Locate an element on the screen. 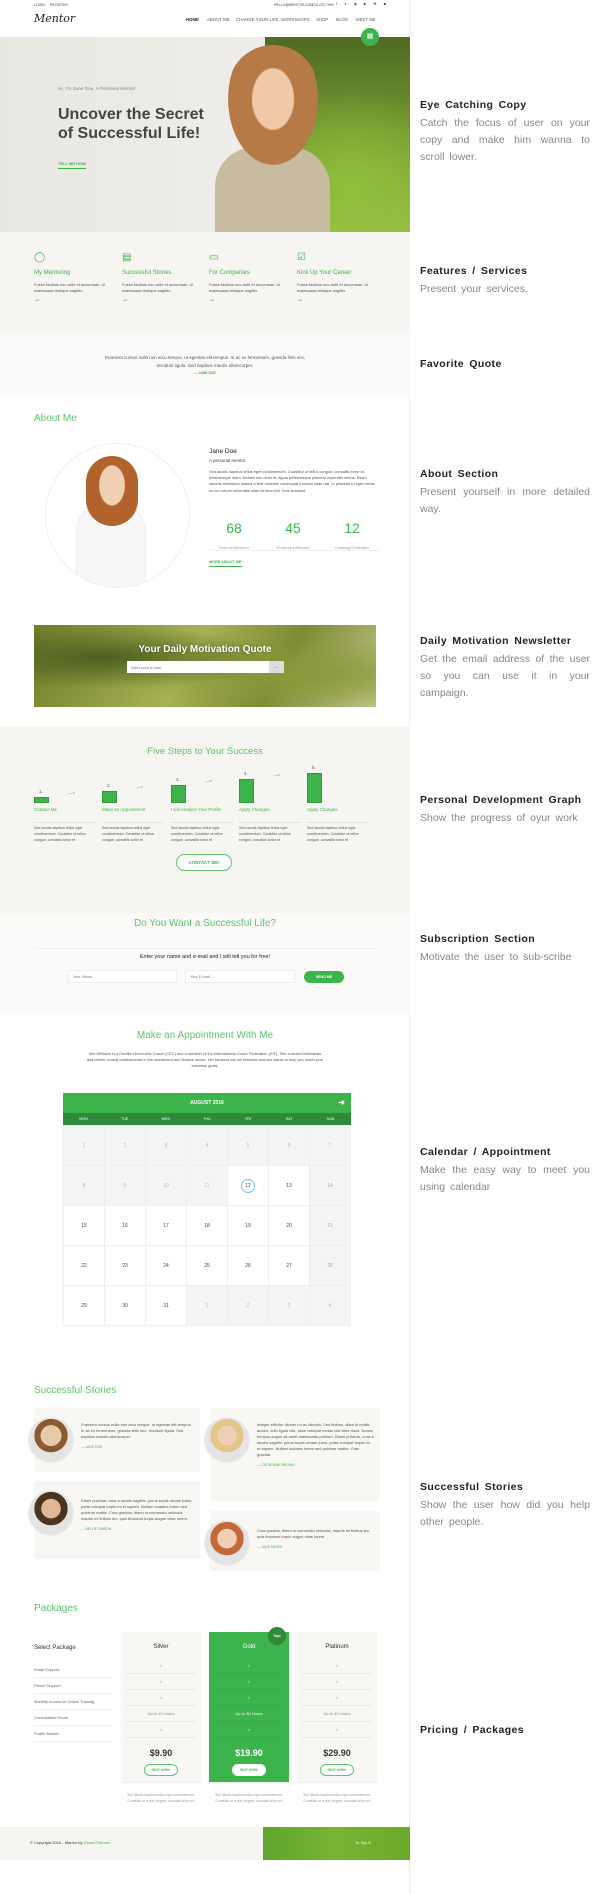 The image size is (601, 1894). weekday-label: TUE is located at coordinates (125, 1119).